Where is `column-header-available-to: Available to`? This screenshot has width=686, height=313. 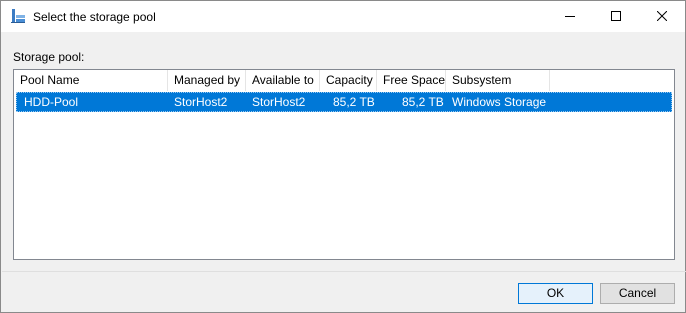 column-header-available-to: Available to is located at coordinates (283, 80).